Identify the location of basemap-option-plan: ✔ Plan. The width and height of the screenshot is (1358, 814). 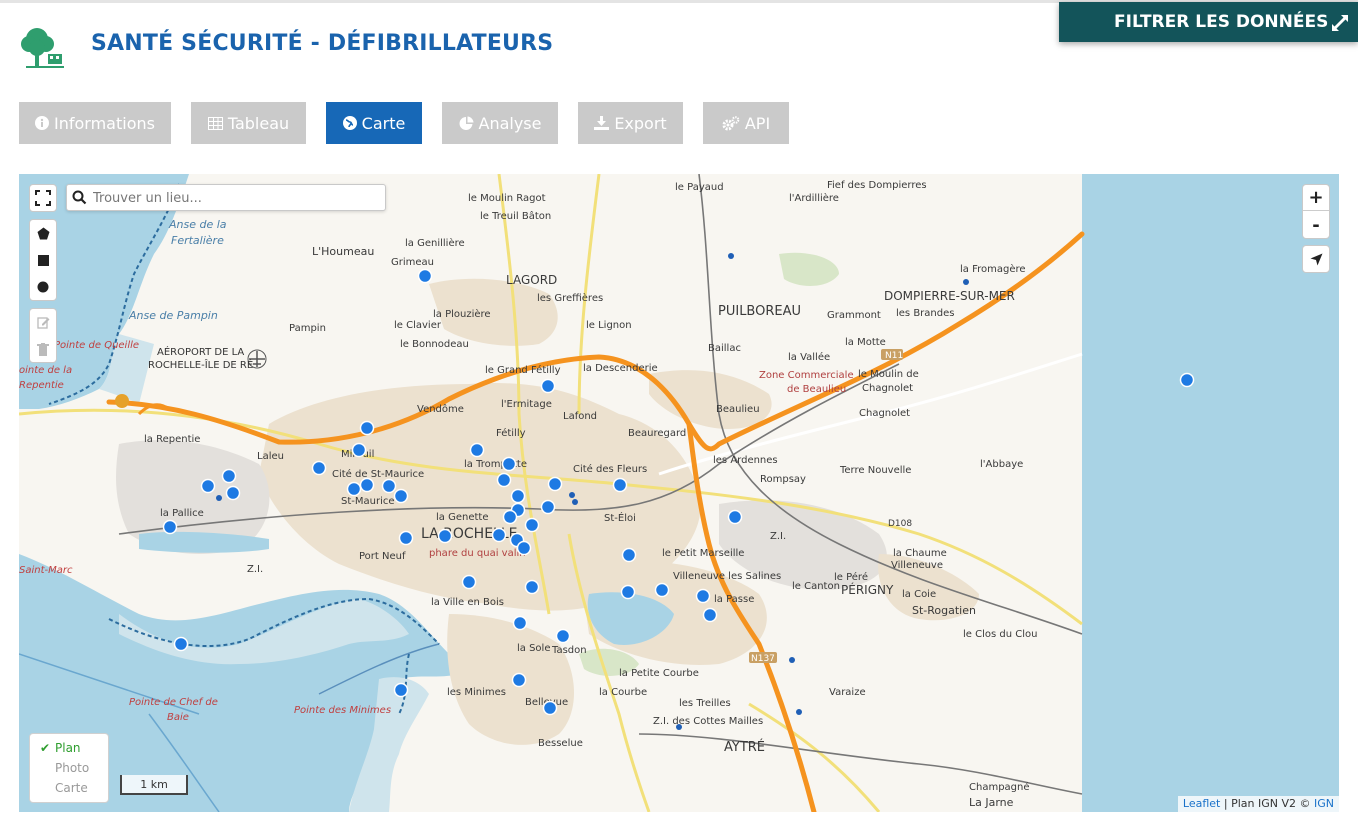
(69, 748).